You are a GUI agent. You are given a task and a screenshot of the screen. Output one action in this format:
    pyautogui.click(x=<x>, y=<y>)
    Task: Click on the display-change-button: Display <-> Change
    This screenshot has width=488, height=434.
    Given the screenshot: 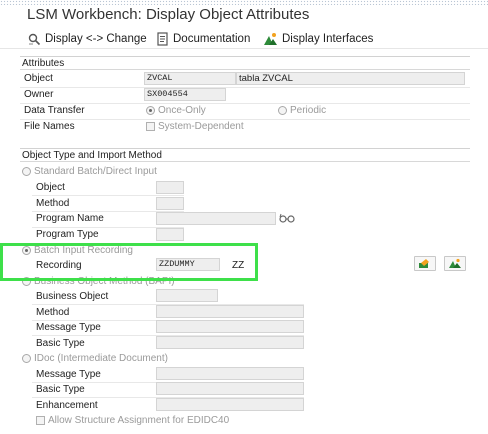 What is the action you would take?
    pyautogui.click(x=87, y=39)
    